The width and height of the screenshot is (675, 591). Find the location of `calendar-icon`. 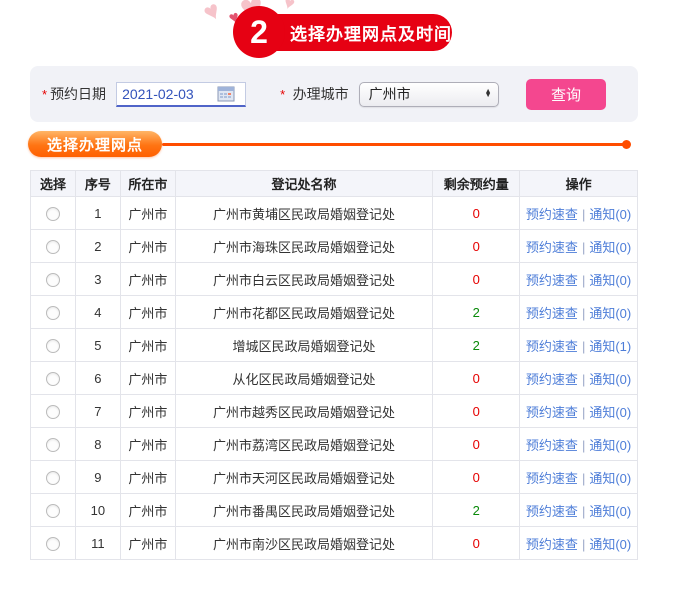

calendar-icon is located at coordinates (226, 94).